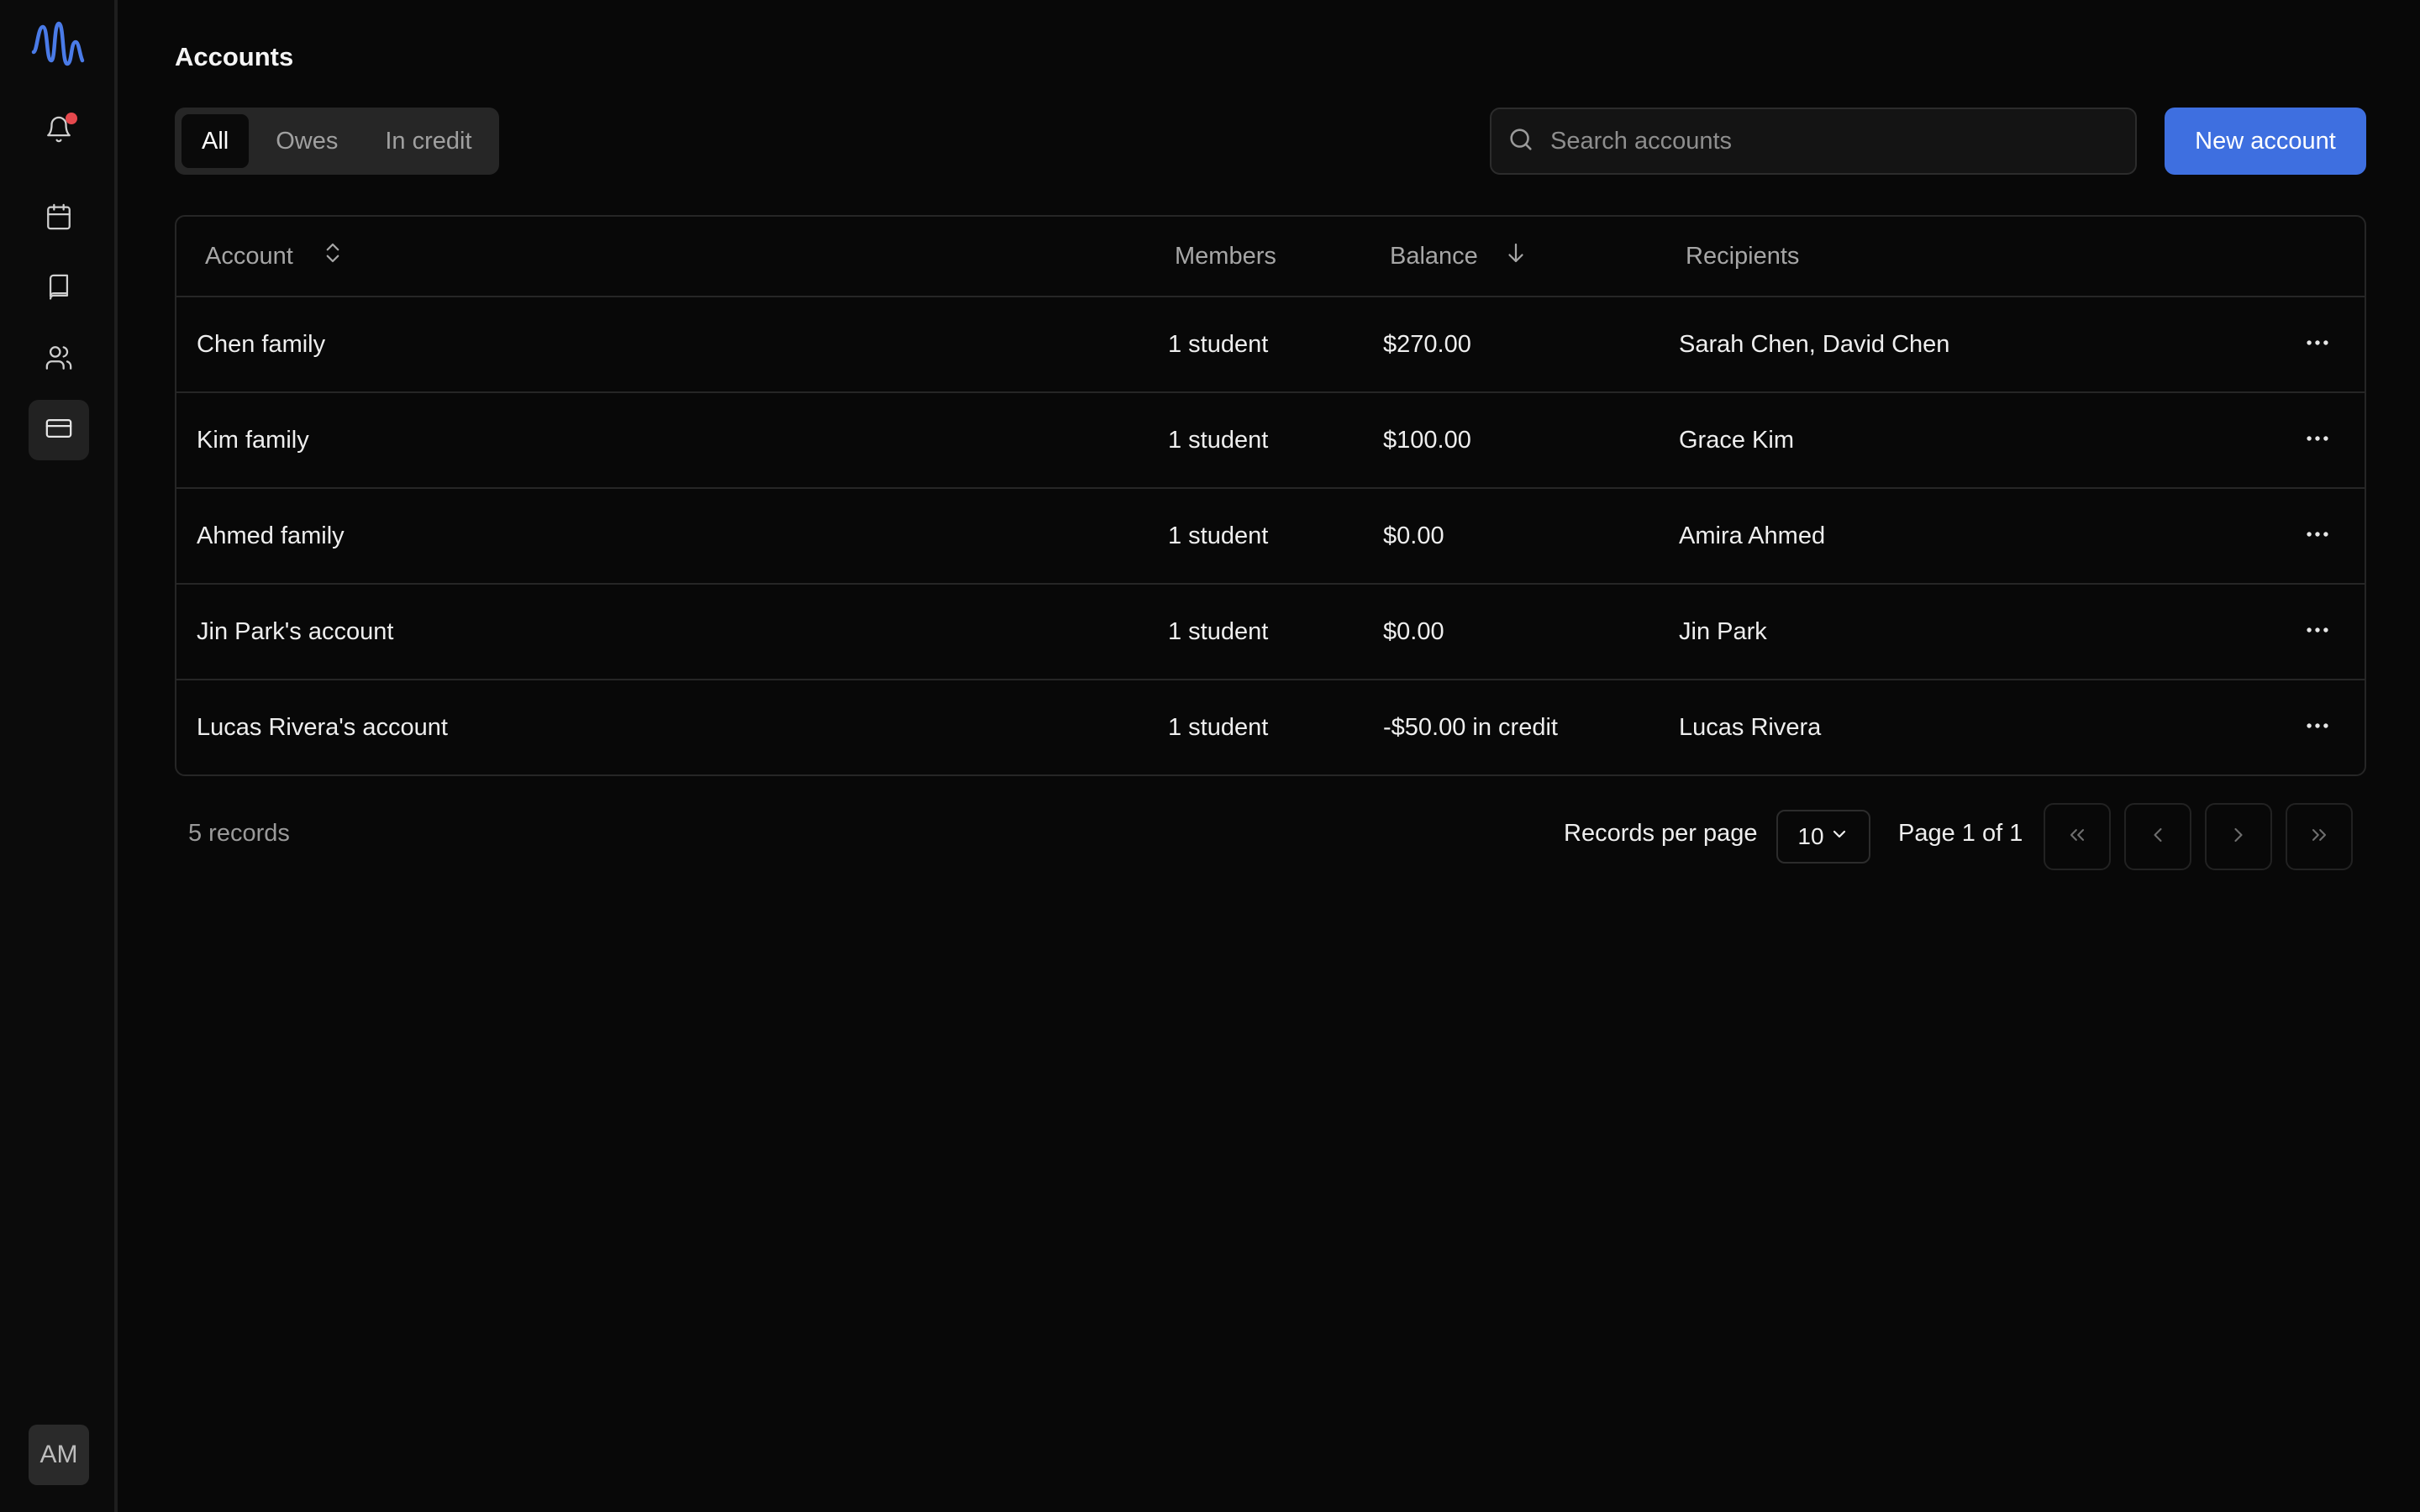 The image size is (2420, 1512). Describe the element at coordinates (1961, 833) in the screenshot. I see `page-indicator: Page 1 of 1` at that location.